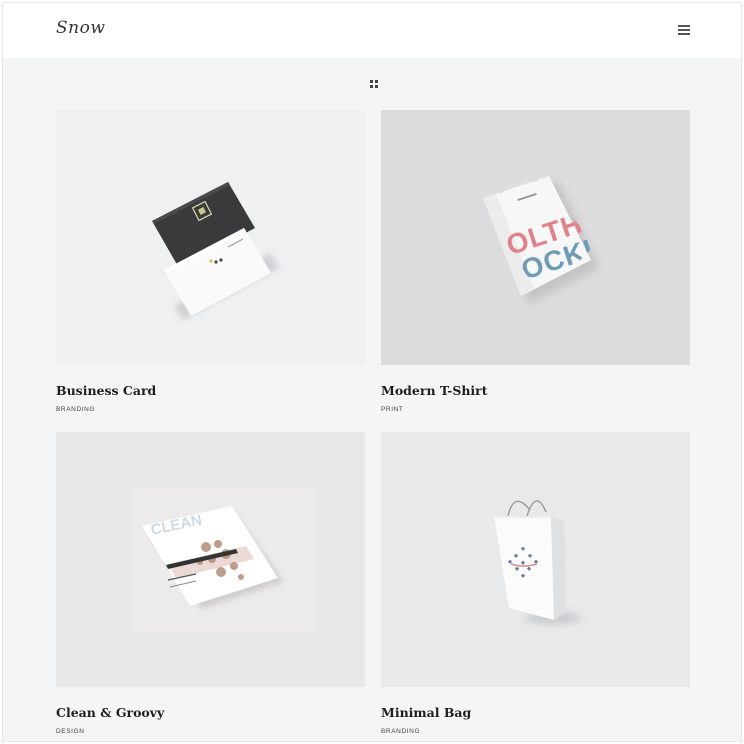 The height and width of the screenshot is (744, 744). Describe the element at coordinates (70, 731) in the screenshot. I see `portfolio-item-category: DESIGN` at that location.